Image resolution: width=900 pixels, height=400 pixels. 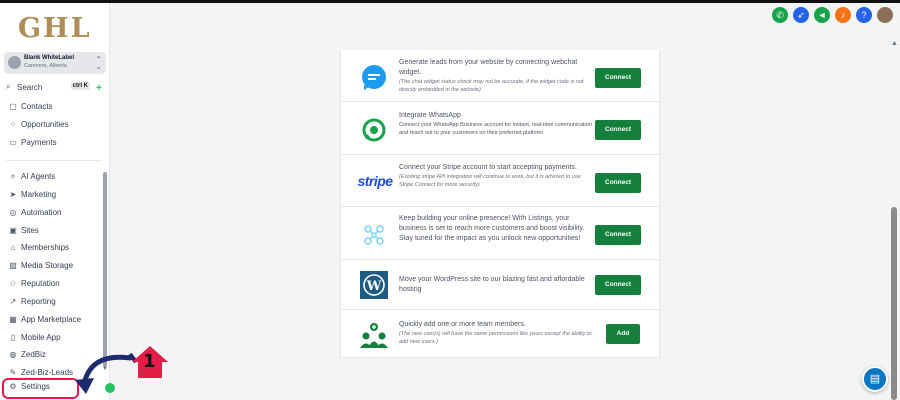 What do you see at coordinates (13, 319) in the screenshot?
I see `app-marketplace-icon: ▦` at bounding box center [13, 319].